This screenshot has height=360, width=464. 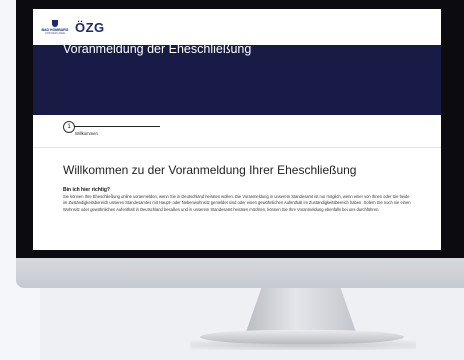 What do you see at coordinates (69, 127) in the screenshot?
I see `step-number: 1` at bounding box center [69, 127].